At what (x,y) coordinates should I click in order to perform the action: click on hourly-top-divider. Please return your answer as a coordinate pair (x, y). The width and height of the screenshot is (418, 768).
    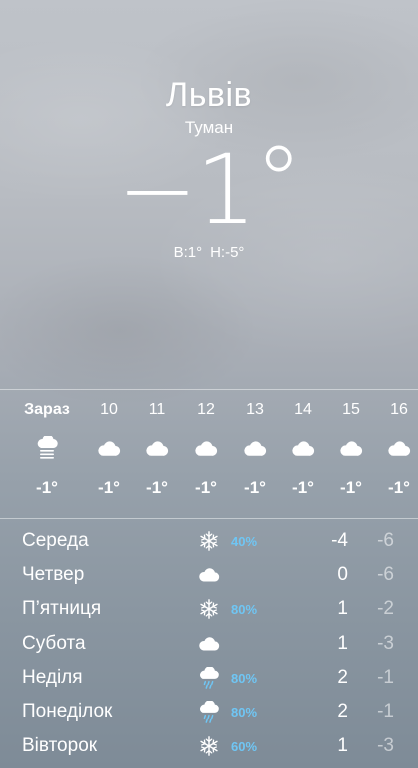
    Looking at the image, I should click on (209, 389).